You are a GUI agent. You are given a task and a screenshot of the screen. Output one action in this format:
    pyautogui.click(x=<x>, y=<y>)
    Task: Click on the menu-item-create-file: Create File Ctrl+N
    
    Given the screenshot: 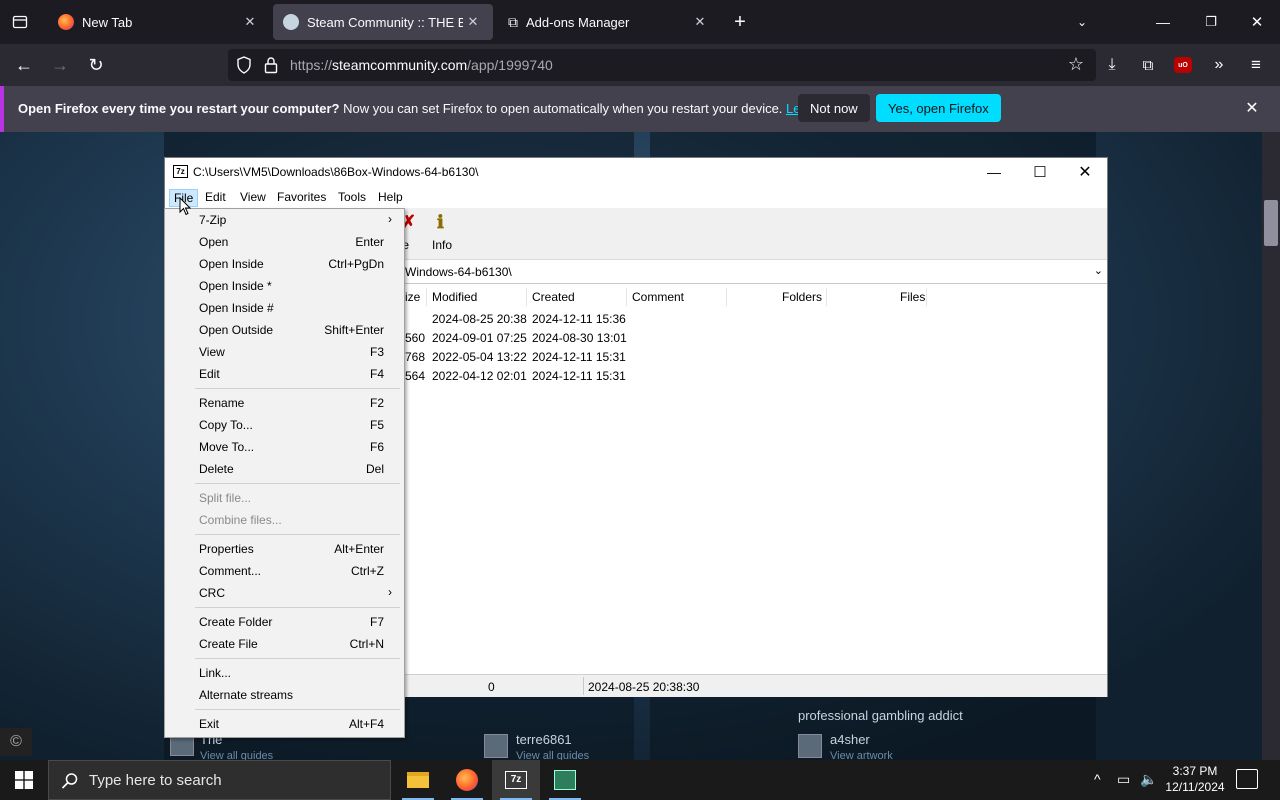 What is the action you would take?
    pyautogui.click(x=284, y=644)
    